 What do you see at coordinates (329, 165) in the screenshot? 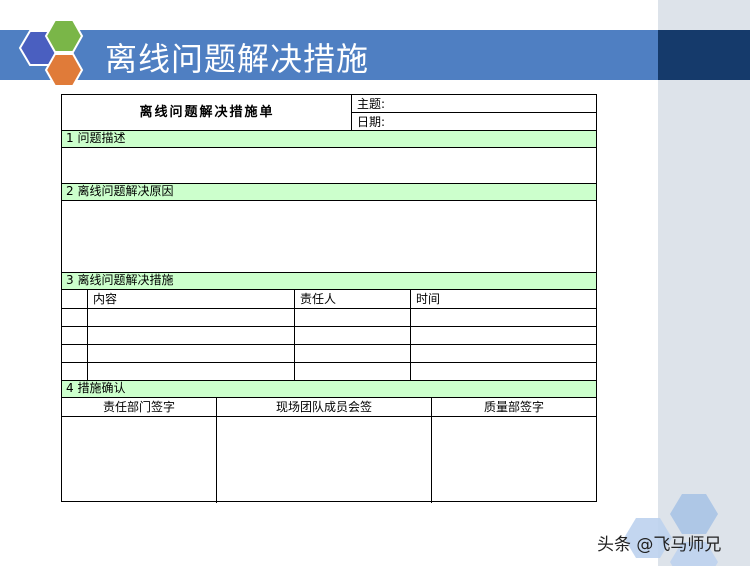
I see `problem-description-area` at bounding box center [329, 165].